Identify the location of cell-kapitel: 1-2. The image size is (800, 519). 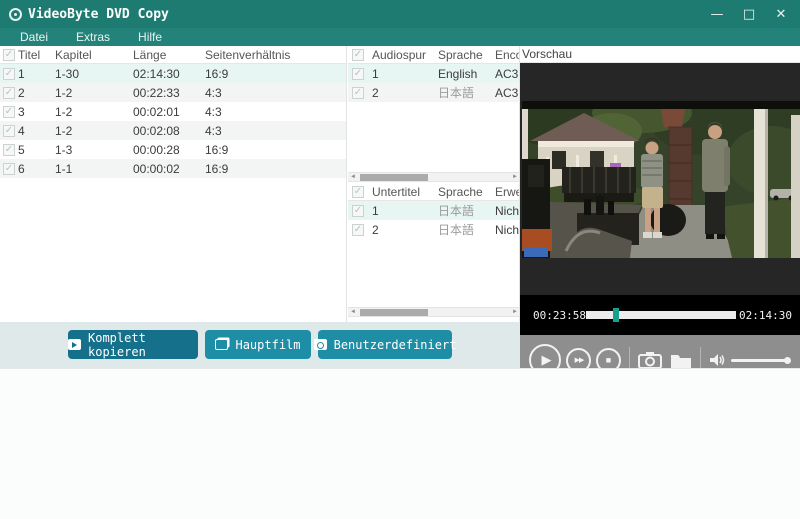
(64, 130).